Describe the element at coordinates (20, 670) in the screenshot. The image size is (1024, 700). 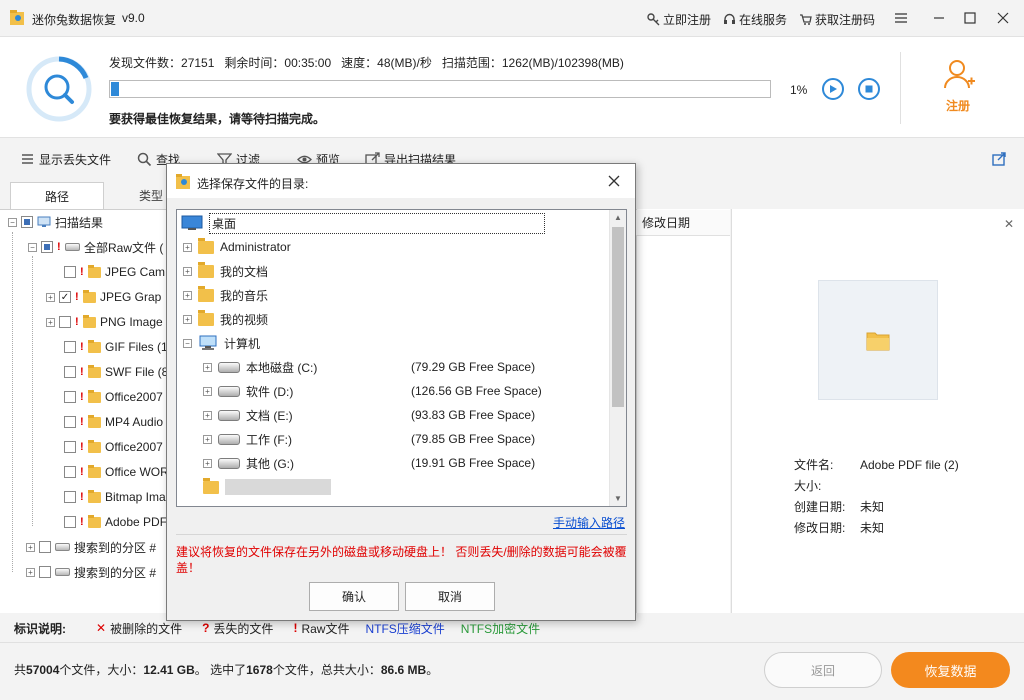
I see `summary-text: 共` at that location.